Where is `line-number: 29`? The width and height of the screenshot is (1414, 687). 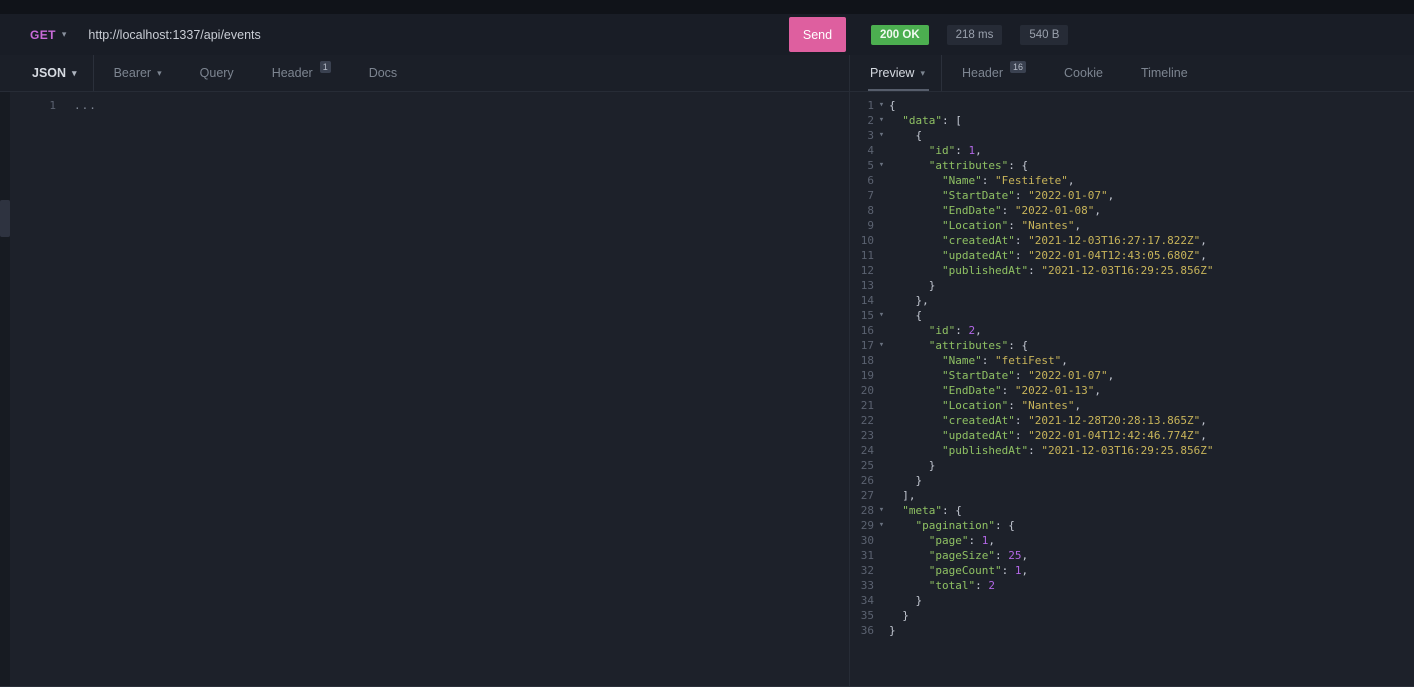 line-number: 29 is located at coordinates (867, 525).